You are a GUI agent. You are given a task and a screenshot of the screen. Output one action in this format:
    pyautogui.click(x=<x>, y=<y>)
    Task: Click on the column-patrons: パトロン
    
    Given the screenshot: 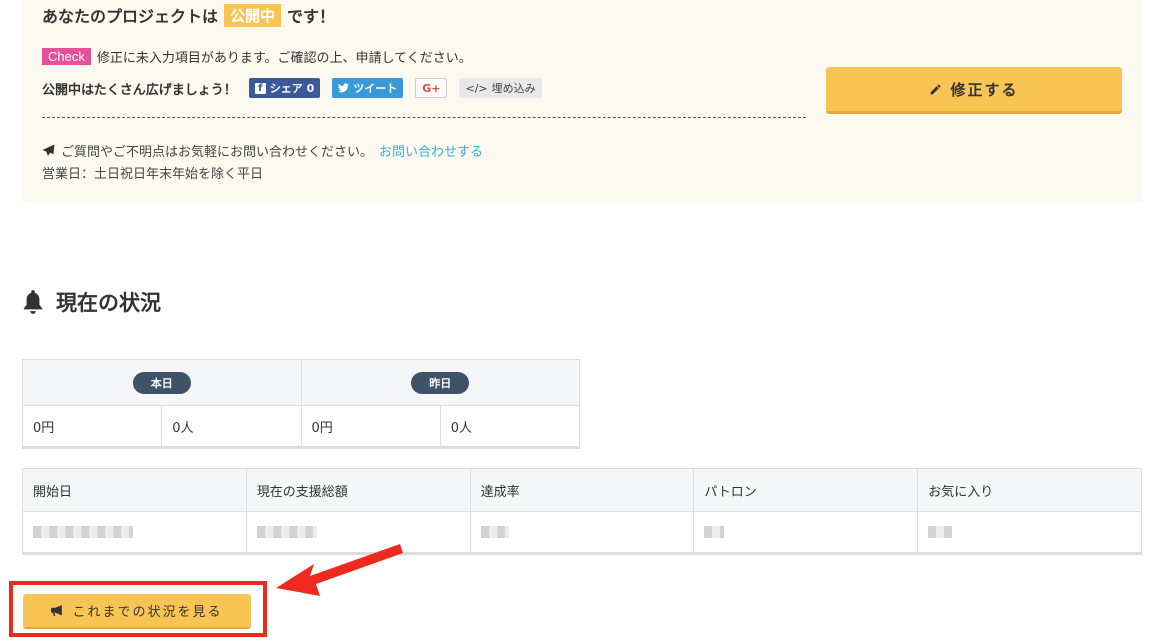 What is the action you would take?
    pyautogui.click(x=805, y=490)
    